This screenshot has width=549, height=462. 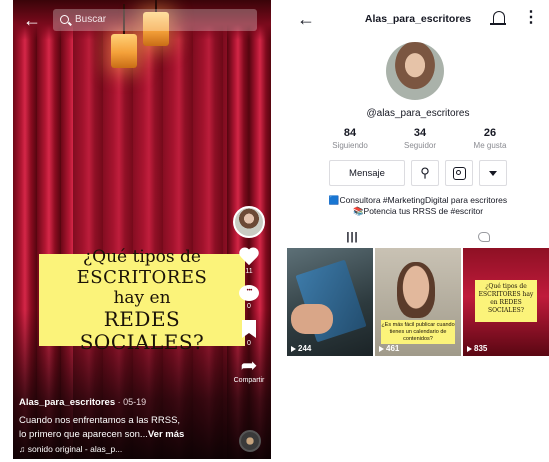 What do you see at coordinates (249, 343) in the screenshot?
I see `save-count: 0` at bounding box center [249, 343].